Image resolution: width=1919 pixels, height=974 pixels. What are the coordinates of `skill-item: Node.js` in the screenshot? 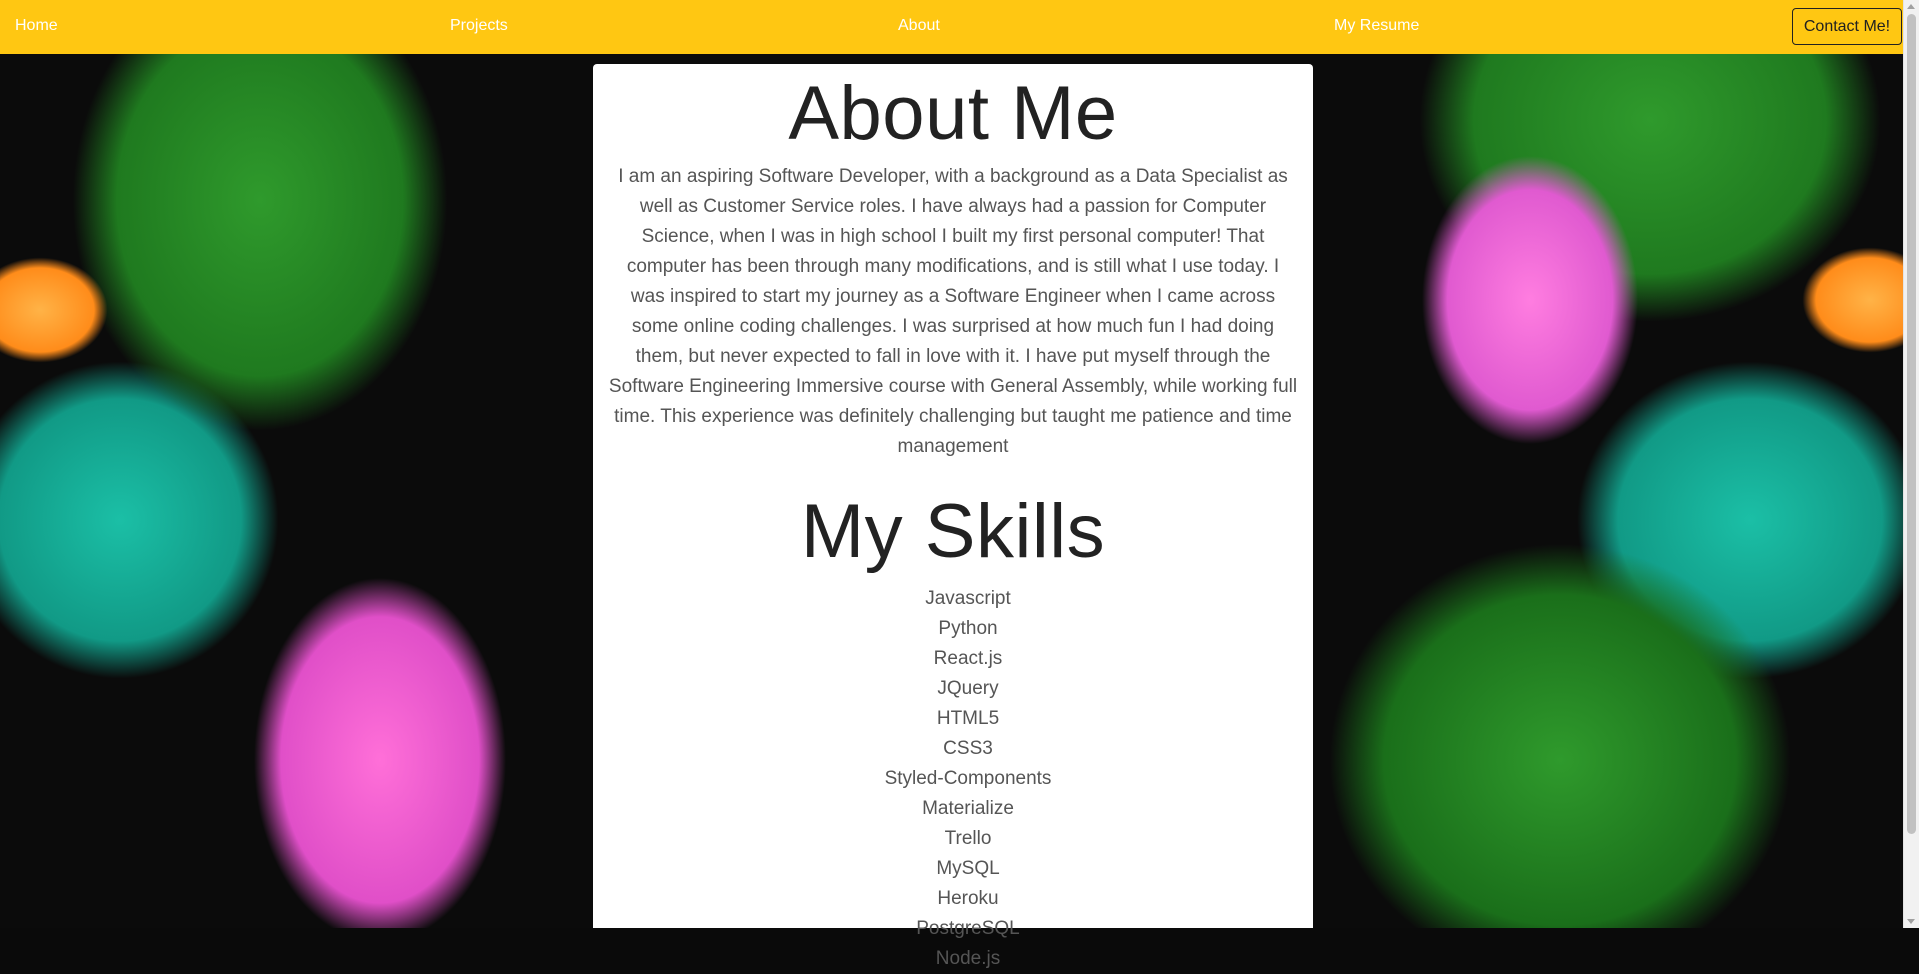 It's located at (968, 958).